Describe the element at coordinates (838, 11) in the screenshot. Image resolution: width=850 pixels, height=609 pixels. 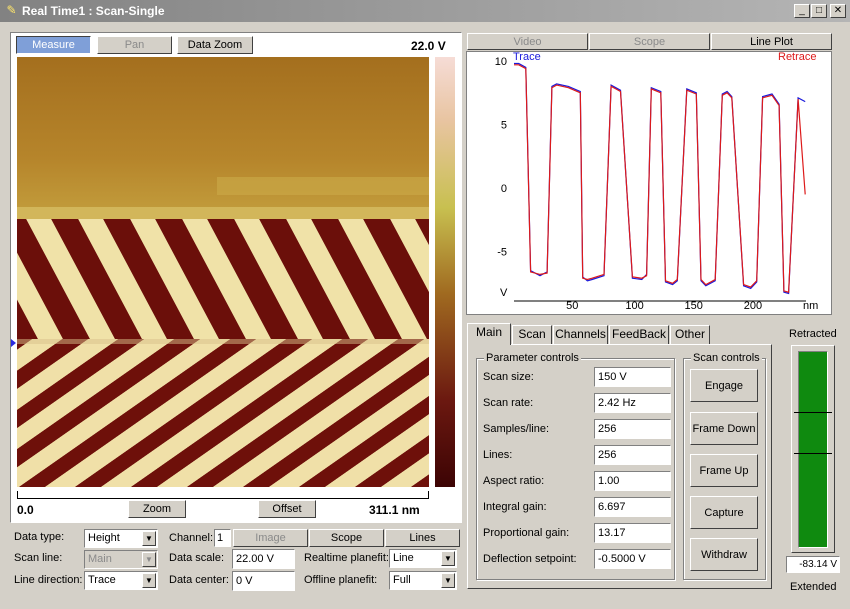
I see `close-button: ✕` at that location.